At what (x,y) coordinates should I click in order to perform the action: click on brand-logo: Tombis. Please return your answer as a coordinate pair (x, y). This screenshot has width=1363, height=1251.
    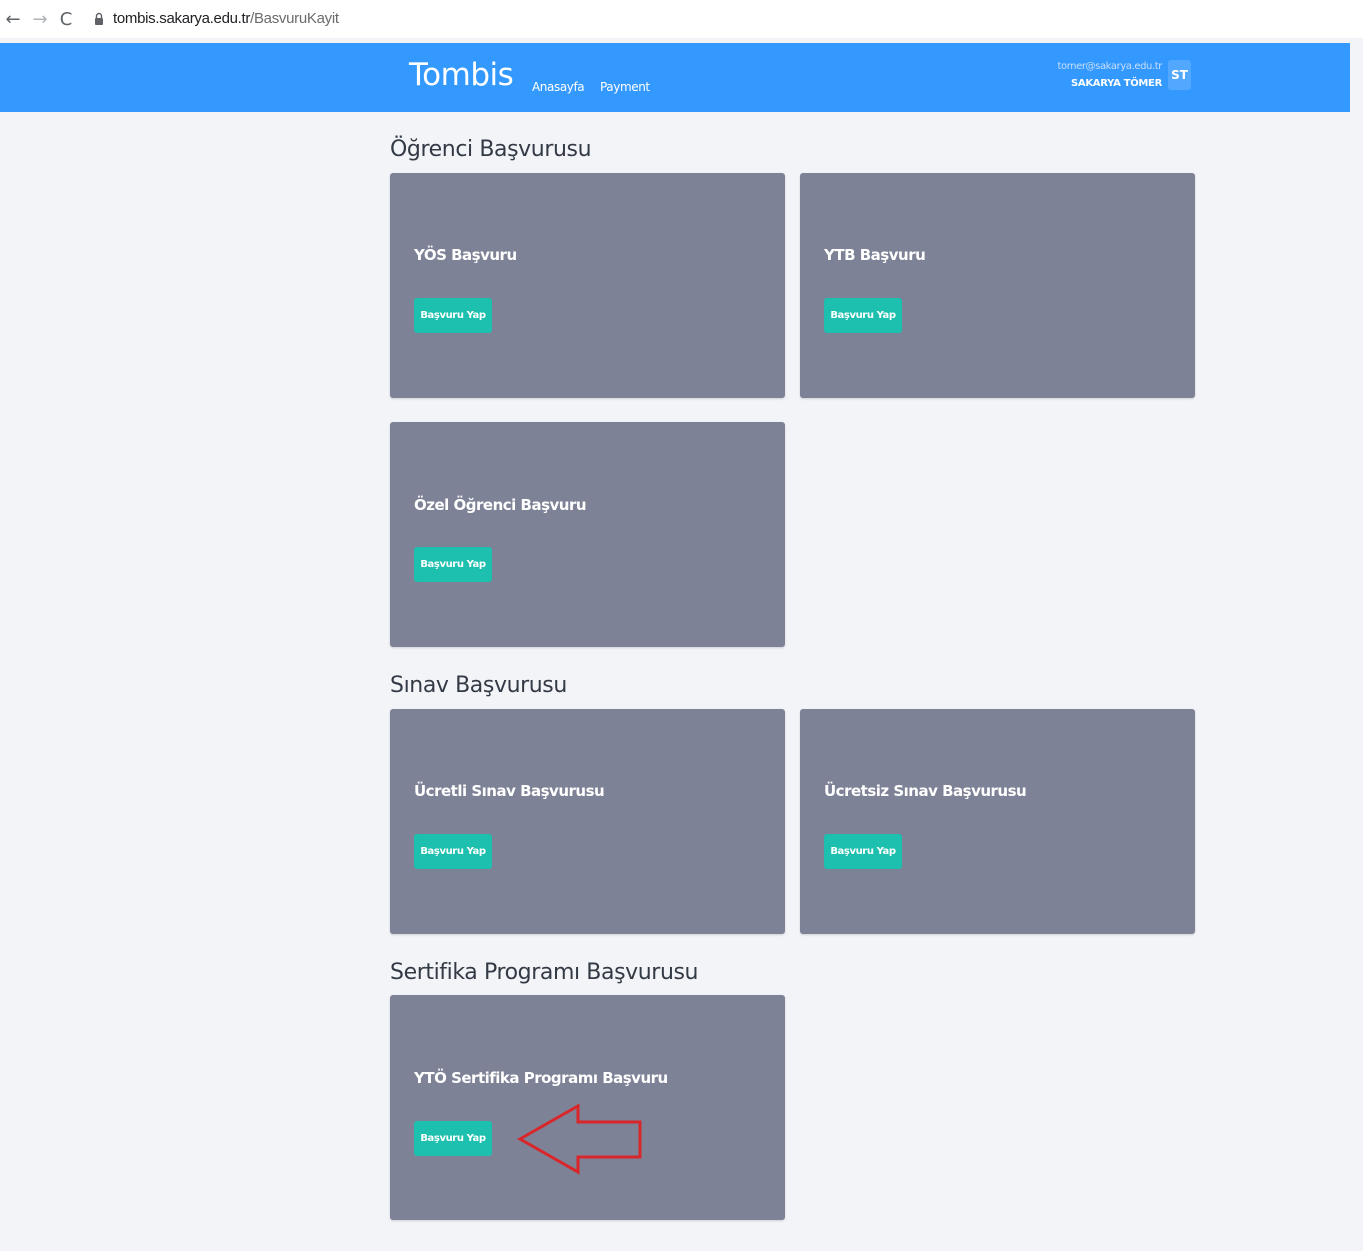
    Looking at the image, I should click on (461, 75).